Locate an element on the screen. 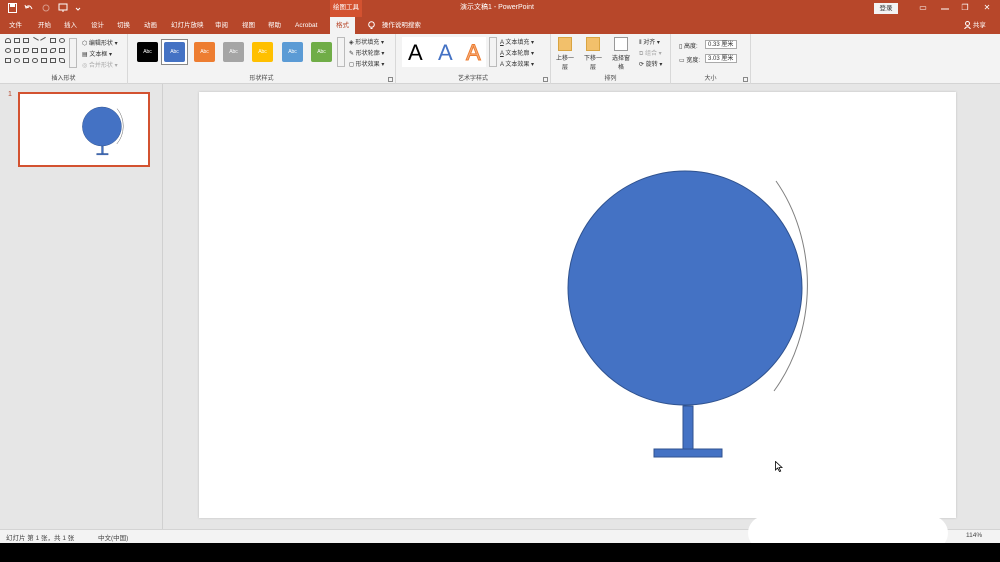  quick-access-toolbar is located at coordinates (44, 8).